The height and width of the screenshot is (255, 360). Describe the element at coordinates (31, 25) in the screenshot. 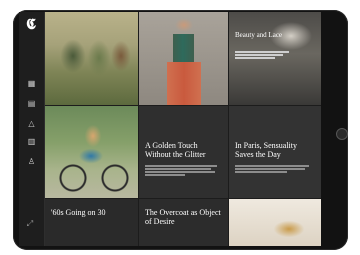

I see `app-logo: 𝕮` at that location.